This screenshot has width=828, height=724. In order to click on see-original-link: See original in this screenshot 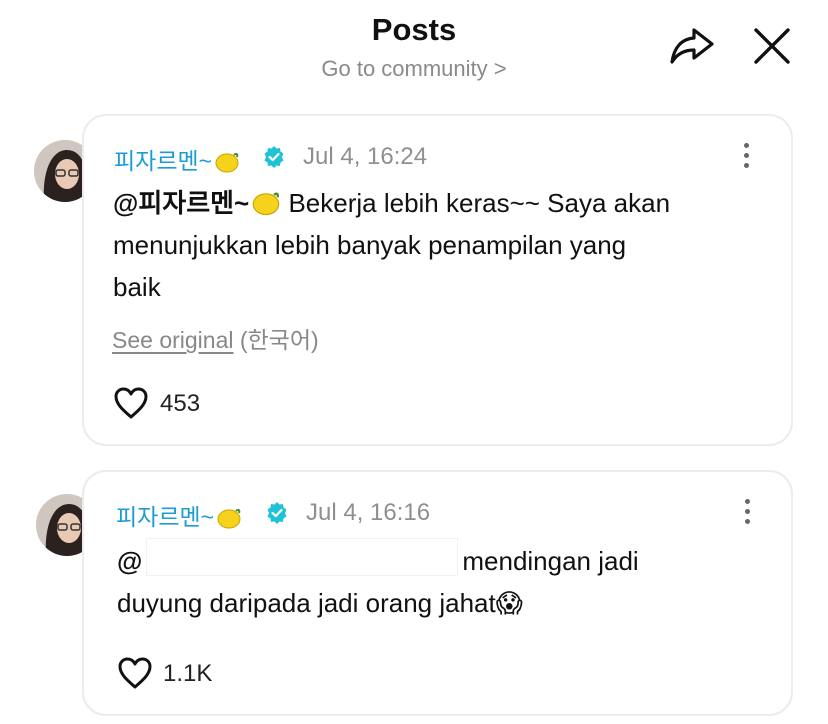, I will do `click(172, 340)`.